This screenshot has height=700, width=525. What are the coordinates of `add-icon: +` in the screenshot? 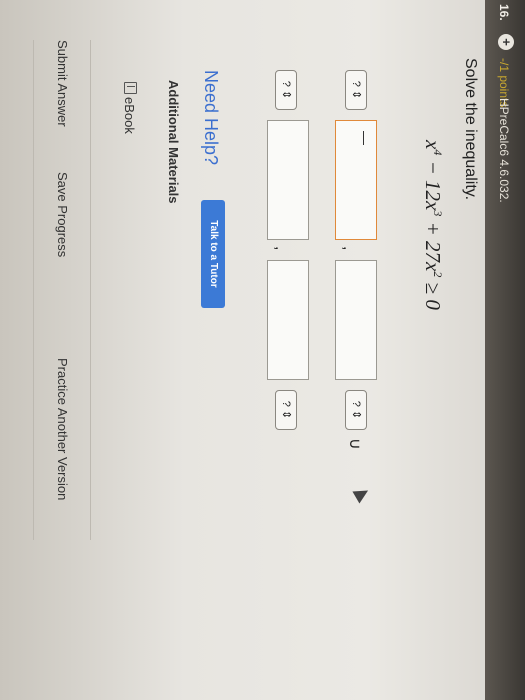 It's located at (506, 42).